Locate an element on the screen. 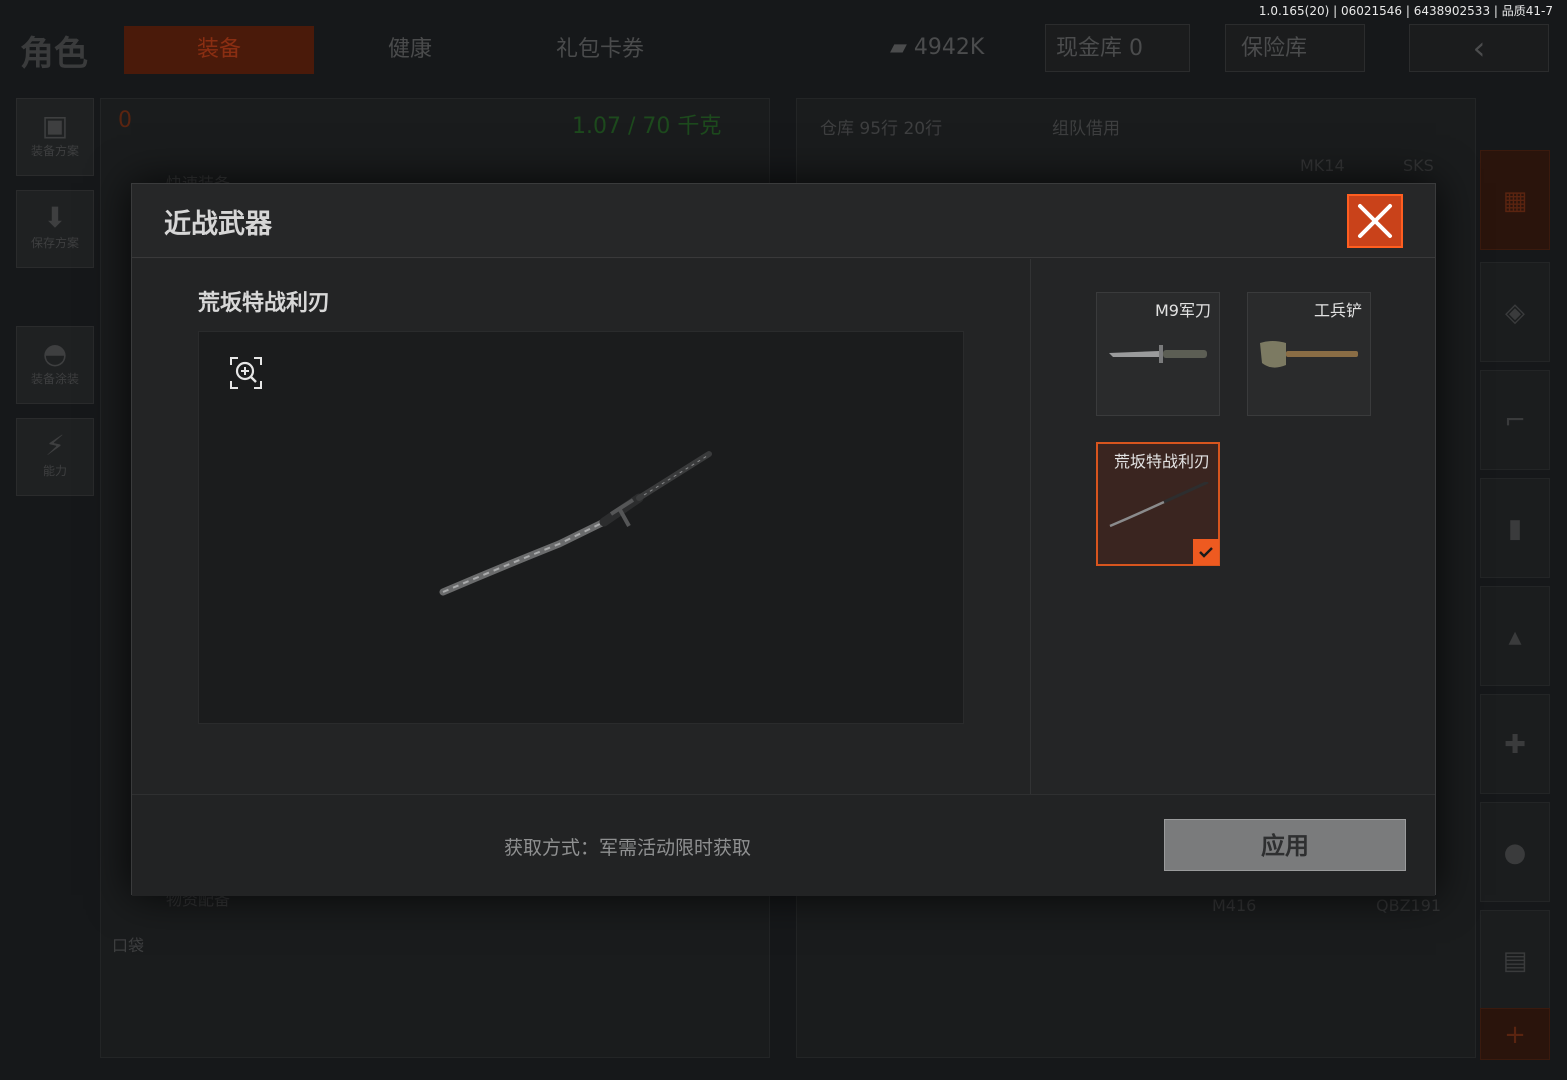 Image resolution: width=1567 pixels, height=1080 pixels. backpack-count: 0 is located at coordinates (125, 120).